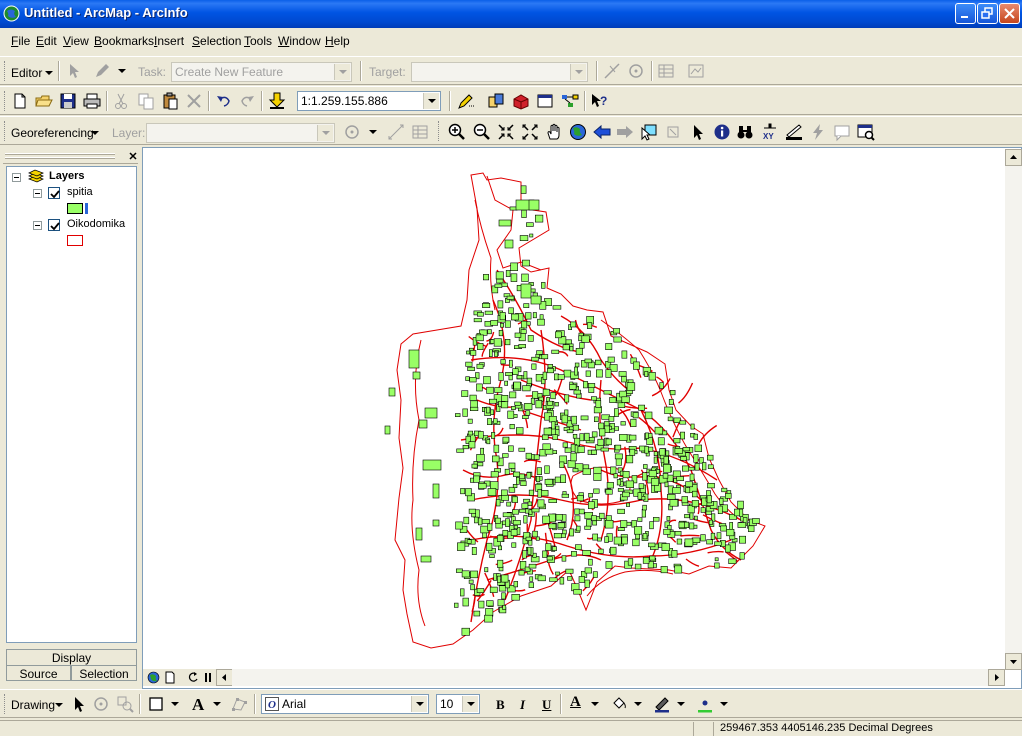  I want to click on add-data-button, so click(277, 101).